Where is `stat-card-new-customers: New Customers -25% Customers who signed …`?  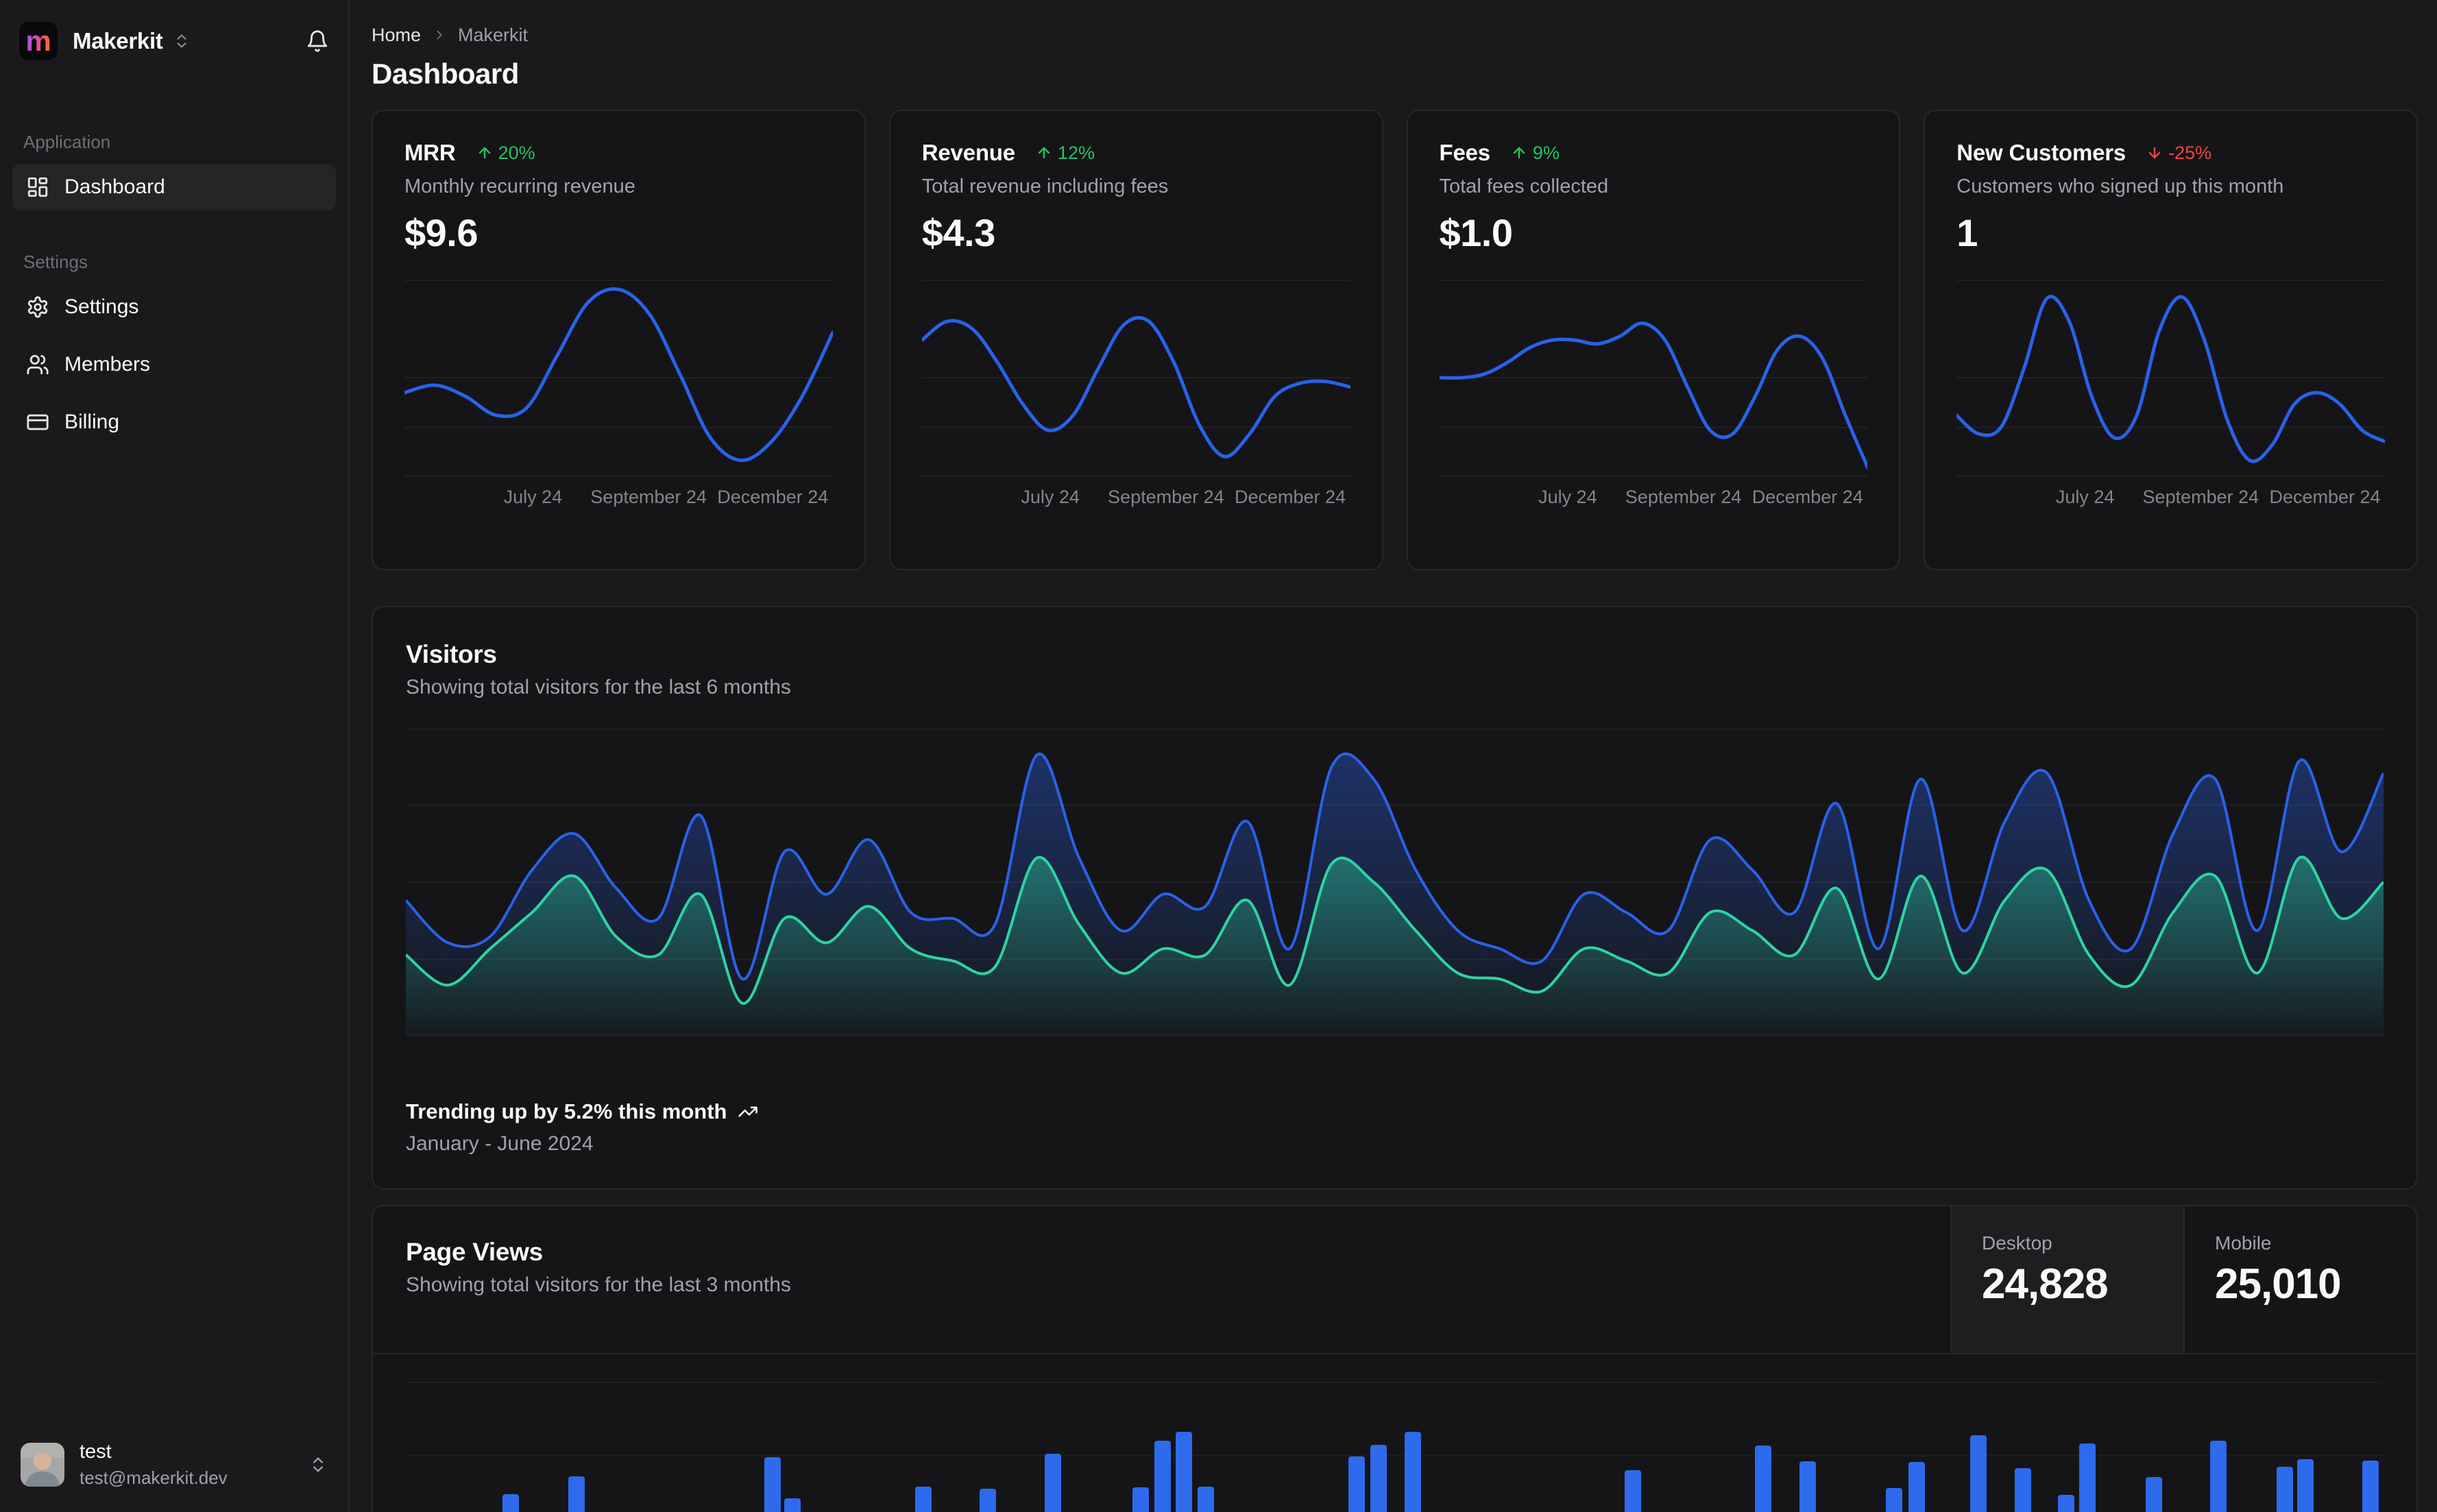
stat-card-new-customers: New Customers -25% Customers who signed … is located at coordinates (2171, 340).